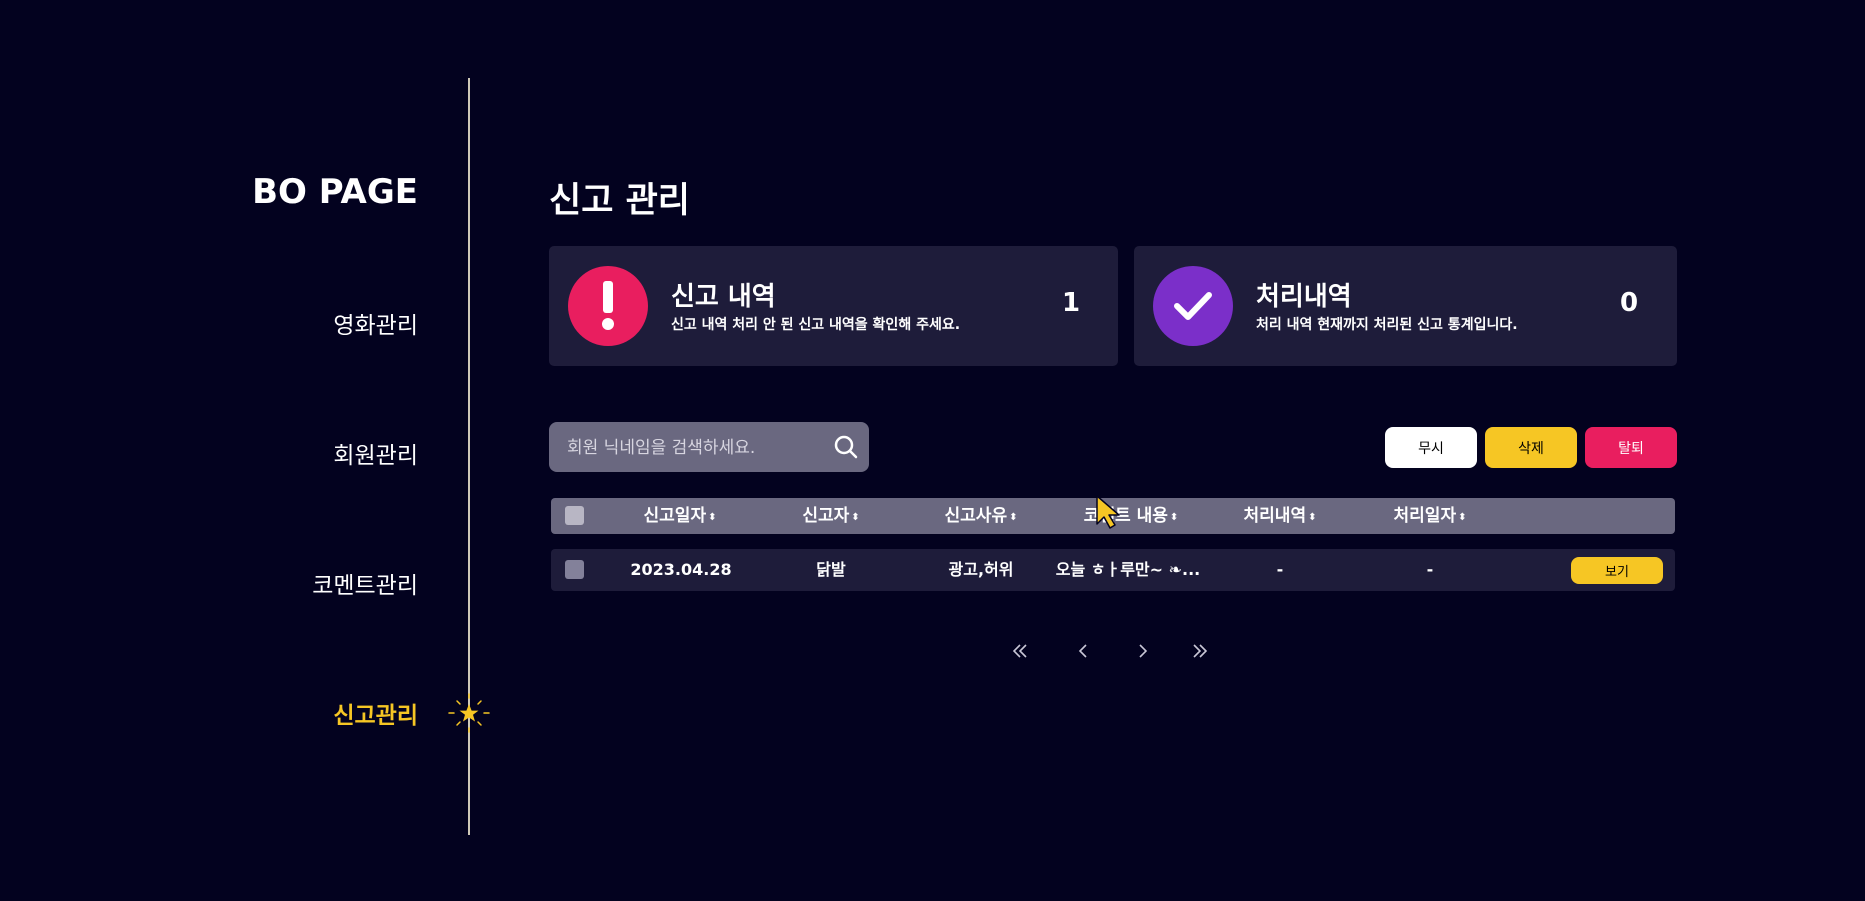 Image resolution: width=1865 pixels, height=901 pixels. I want to click on report-stat-desc: 신고 내역 처리 안 된 신고 내역을 확인해 주세요., so click(816, 325).